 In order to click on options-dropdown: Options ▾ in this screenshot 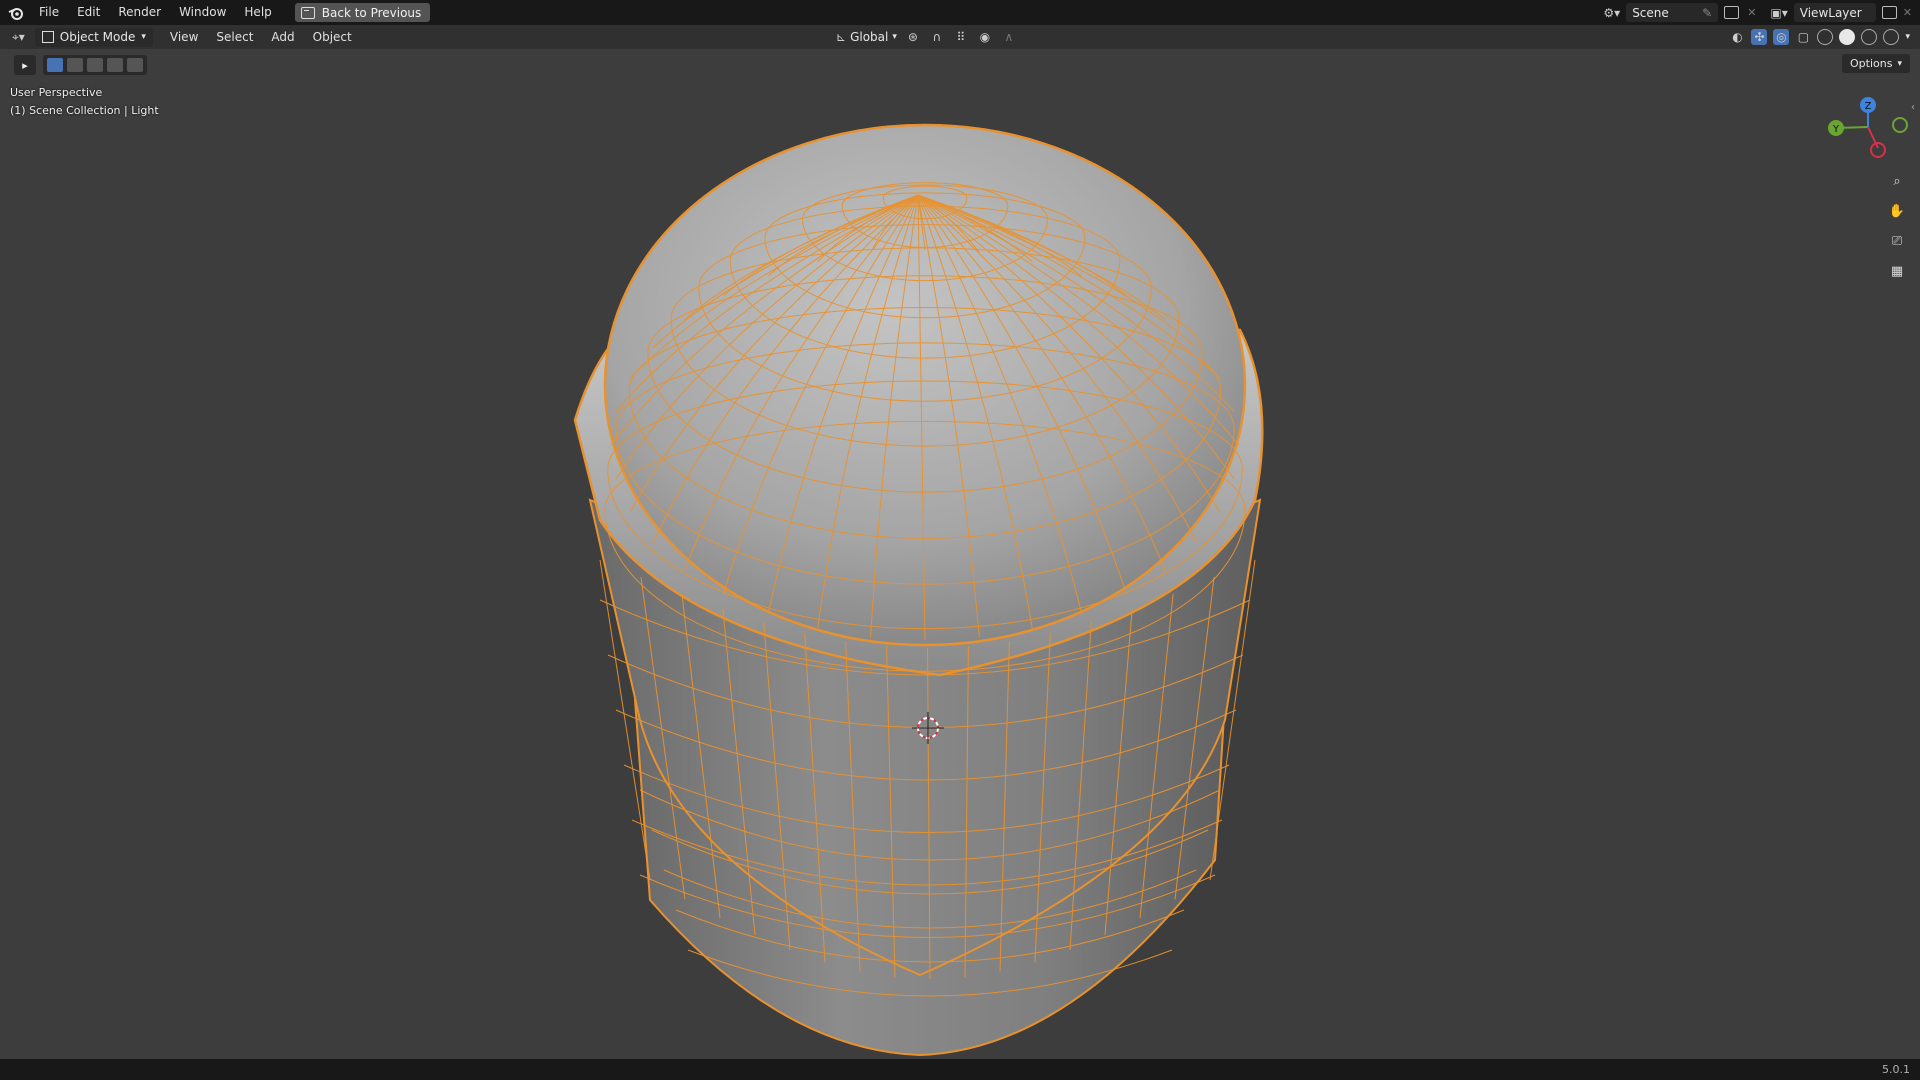, I will do `click(1876, 63)`.